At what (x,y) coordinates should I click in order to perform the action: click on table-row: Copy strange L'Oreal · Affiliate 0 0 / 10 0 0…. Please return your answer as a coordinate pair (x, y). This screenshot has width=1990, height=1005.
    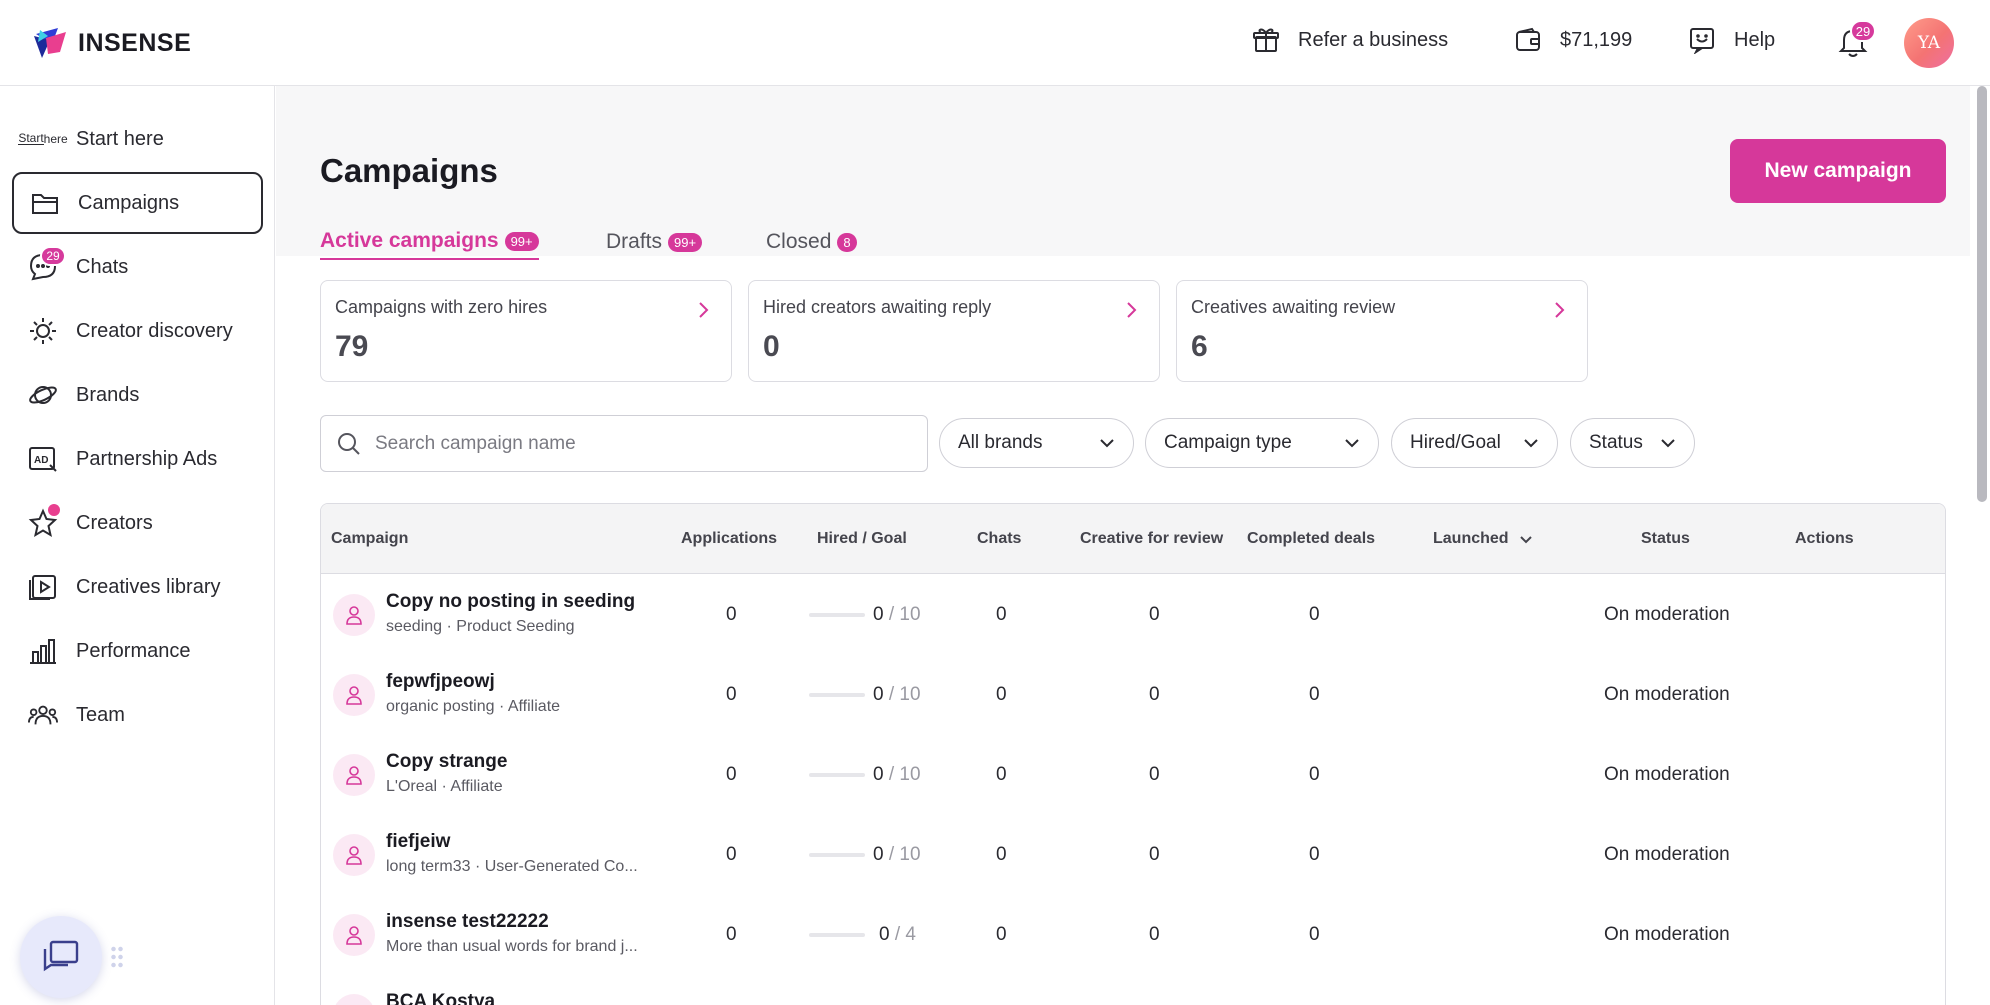
    Looking at the image, I should click on (1133, 774).